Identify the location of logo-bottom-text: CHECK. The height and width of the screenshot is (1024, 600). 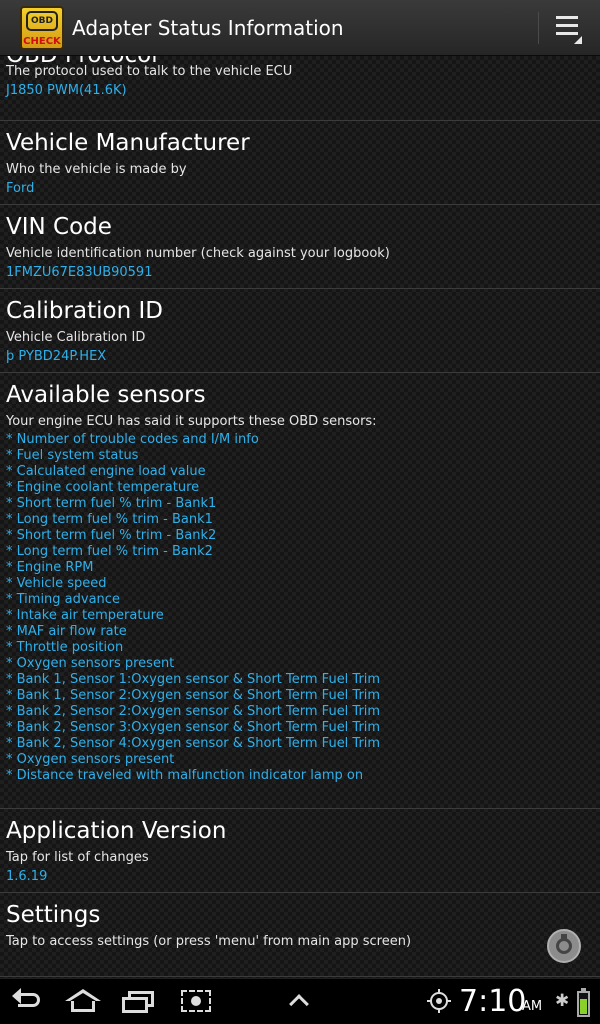
(42, 41).